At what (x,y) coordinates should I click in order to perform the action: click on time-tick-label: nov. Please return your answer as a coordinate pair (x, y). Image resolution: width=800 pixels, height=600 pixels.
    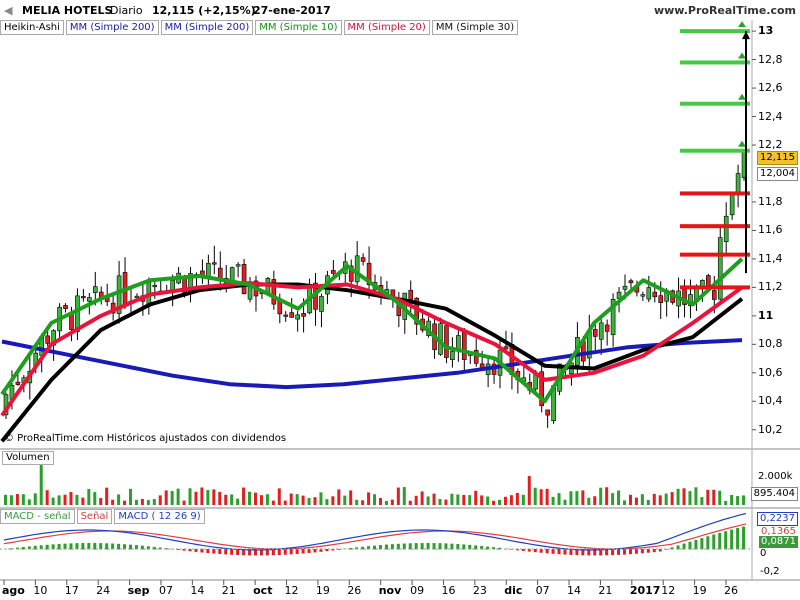
    Looking at the image, I should click on (390, 590).